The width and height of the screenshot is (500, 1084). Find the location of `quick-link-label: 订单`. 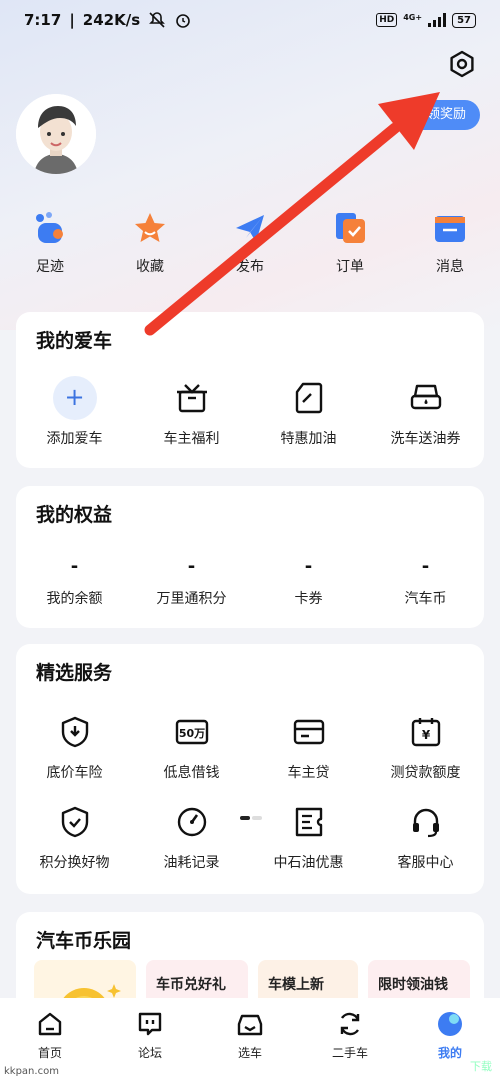

quick-link-label: 订单 is located at coordinates (350, 267).